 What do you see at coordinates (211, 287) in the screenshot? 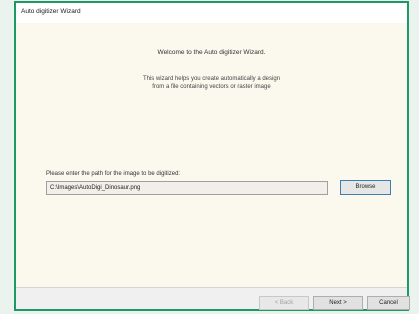
I see `footer-divider` at bounding box center [211, 287].